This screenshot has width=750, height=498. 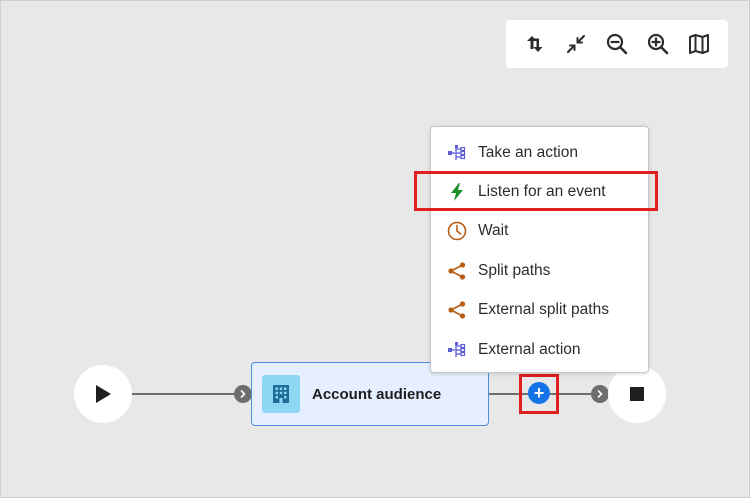 I want to click on menu-item-take-action: Take an action, so click(x=539, y=152).